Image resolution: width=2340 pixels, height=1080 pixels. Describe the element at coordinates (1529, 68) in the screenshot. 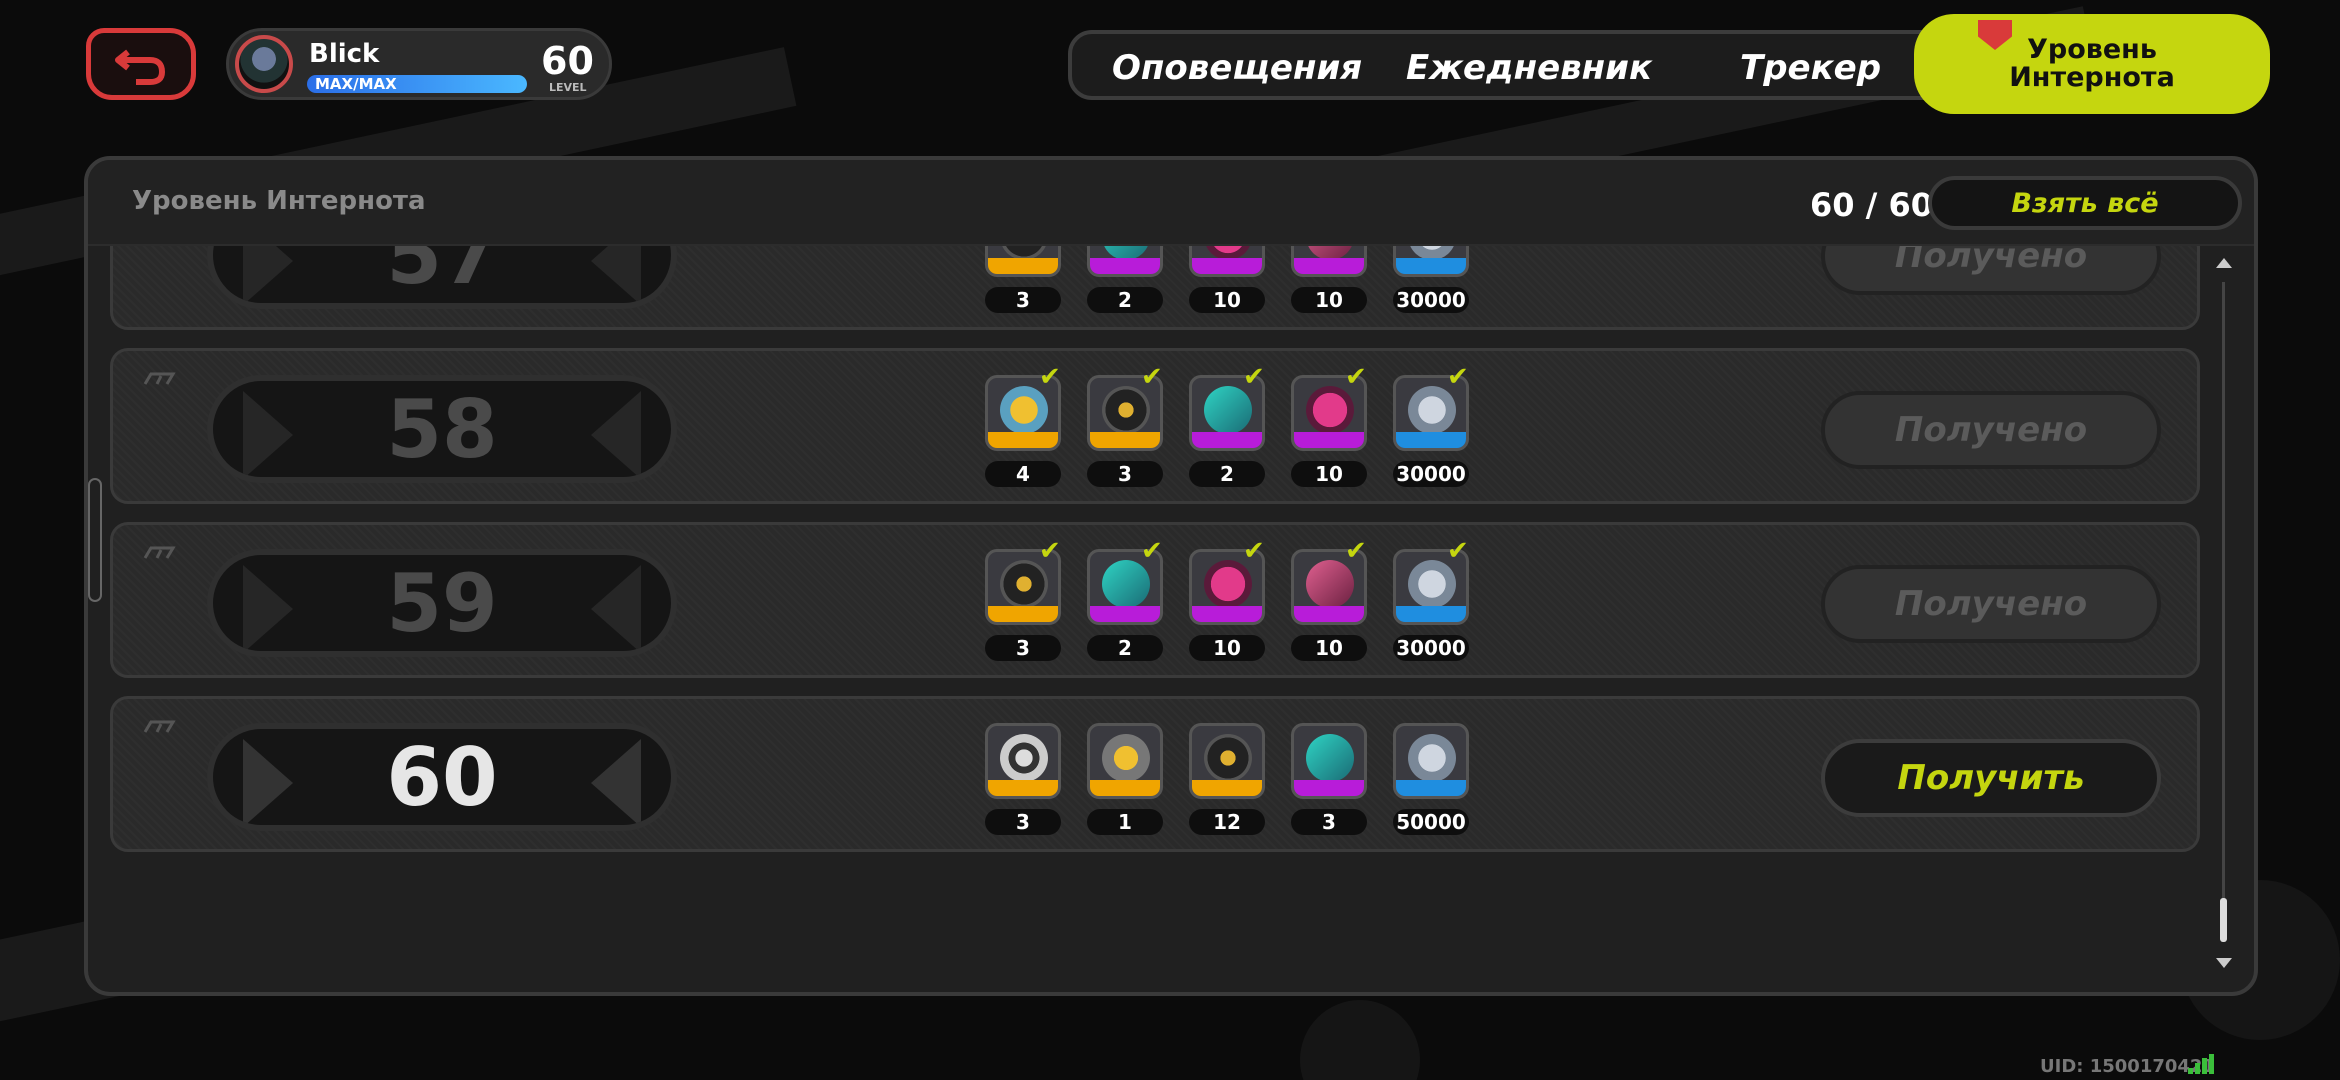

I see `tab-daily: Ежедневник` at that location.